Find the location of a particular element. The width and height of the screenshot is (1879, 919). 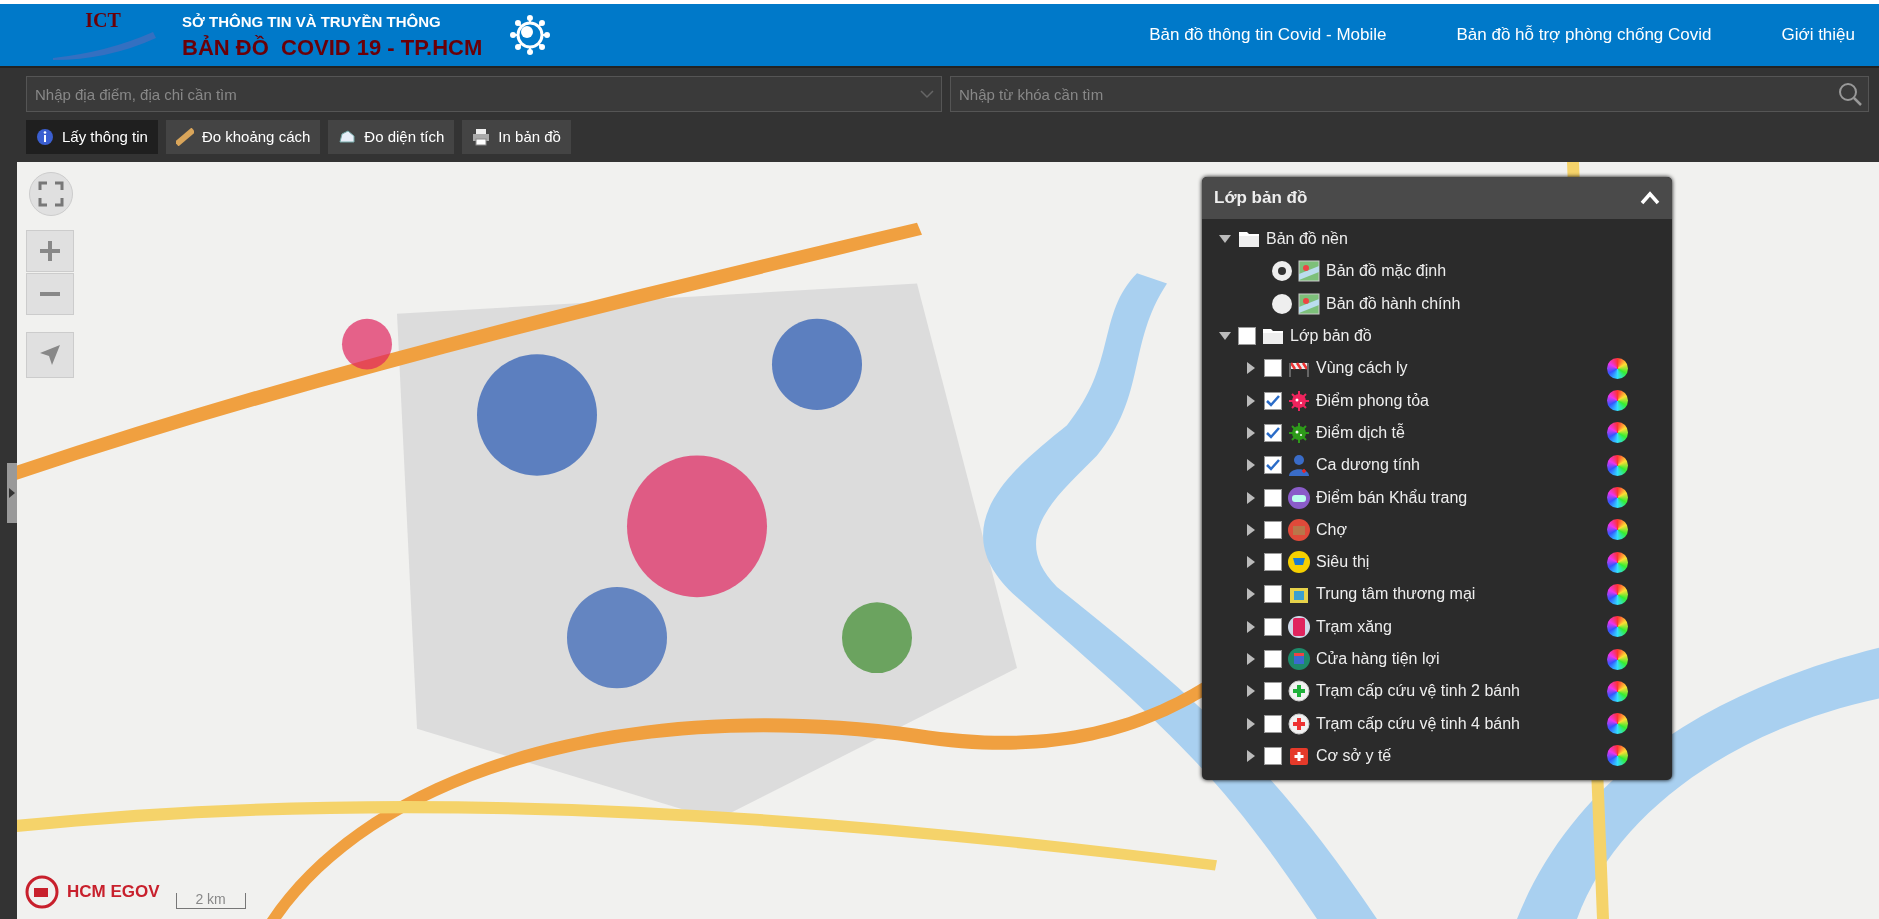

collapse-chevron-icon is located at coordinates (1650, 198).